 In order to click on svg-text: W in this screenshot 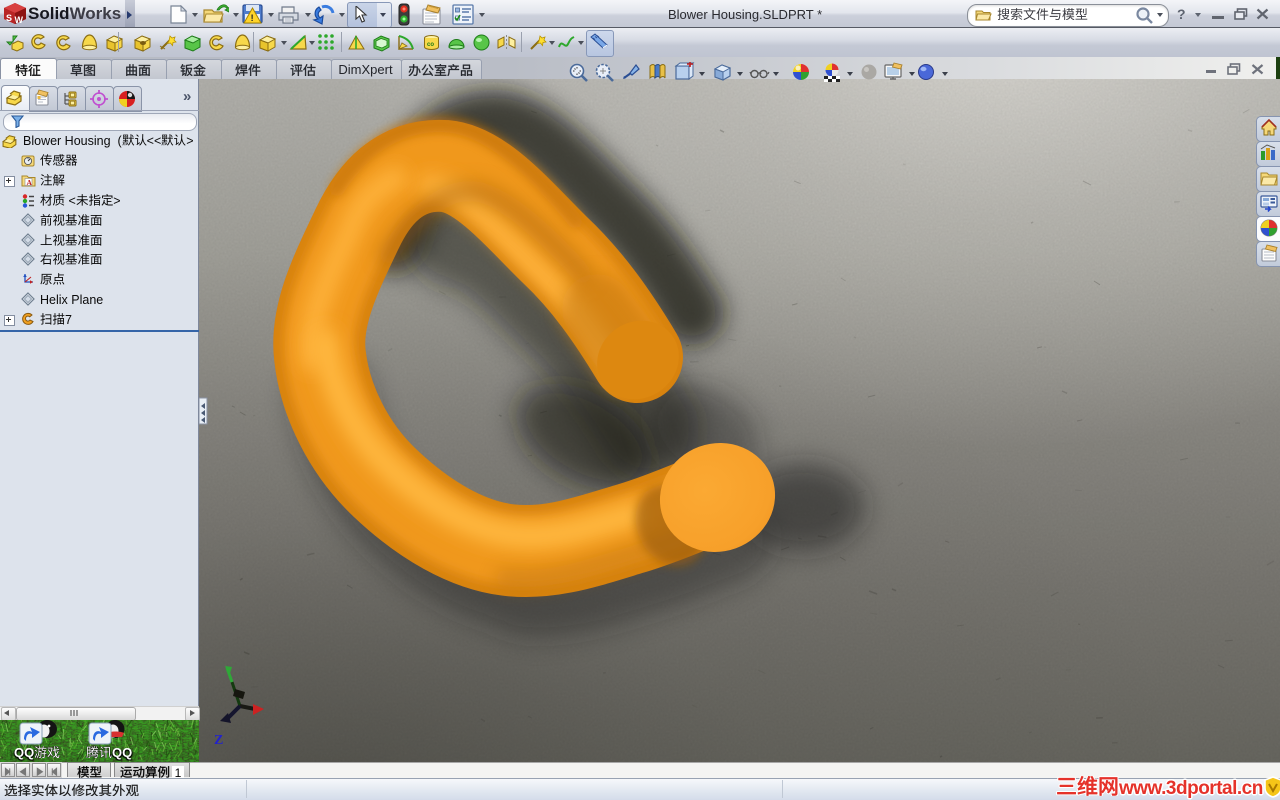, I will do `click(19, 20)`.